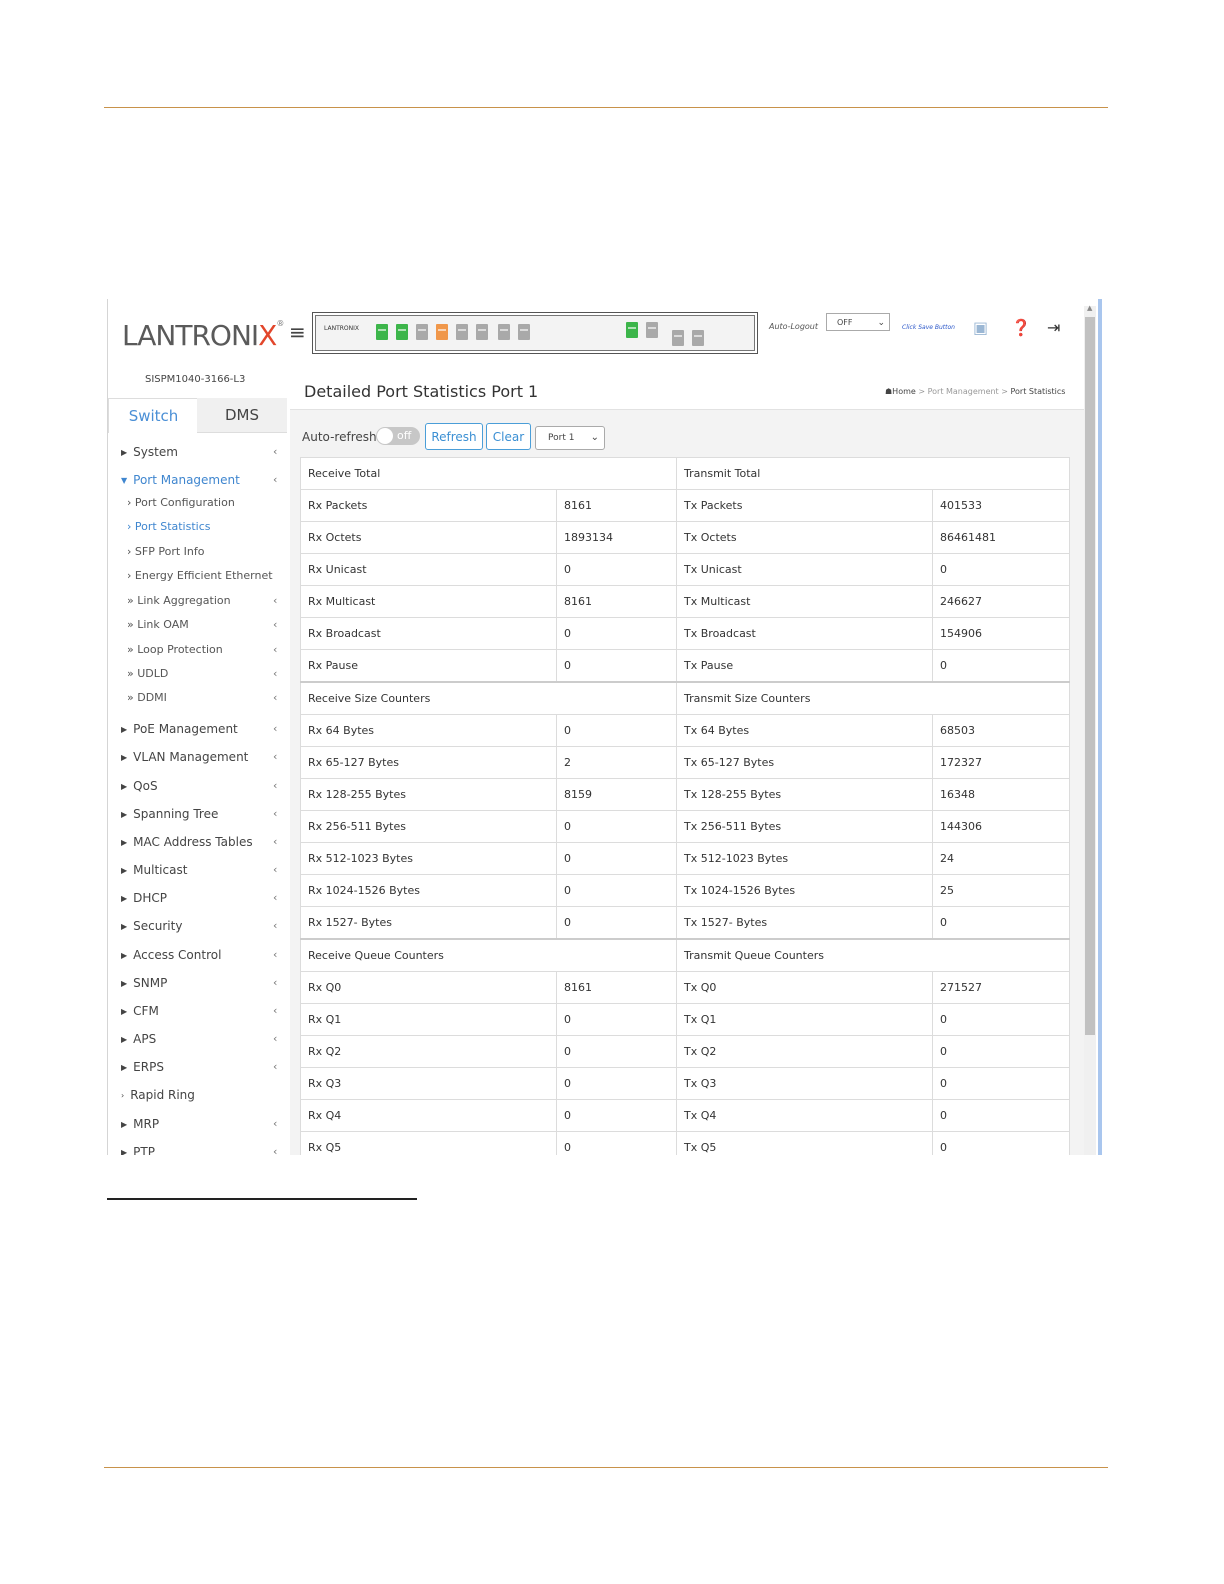 The width and height of the screenshot is (1224, 1584). Describe the element at coordinates (145, 786) in the screenshot. I see `sidebar-item-label: QoS` at that location.